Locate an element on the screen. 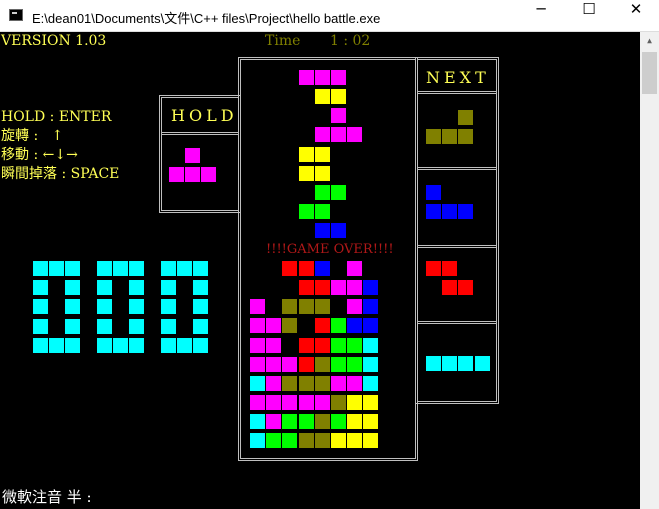  minimize-button: ─ is located at coordinates (541, 16).